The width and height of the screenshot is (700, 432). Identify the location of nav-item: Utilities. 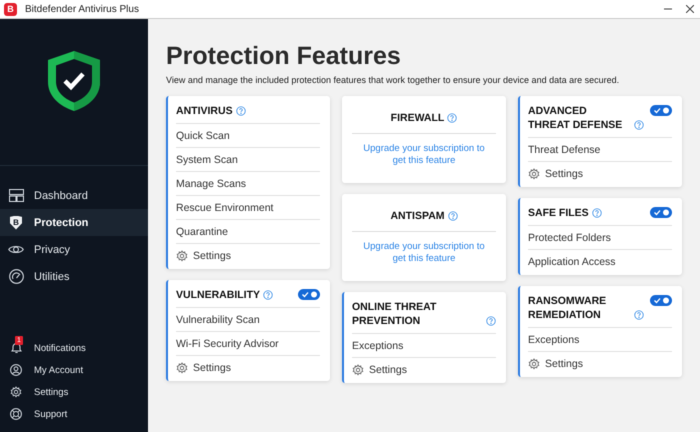
(74, 276).